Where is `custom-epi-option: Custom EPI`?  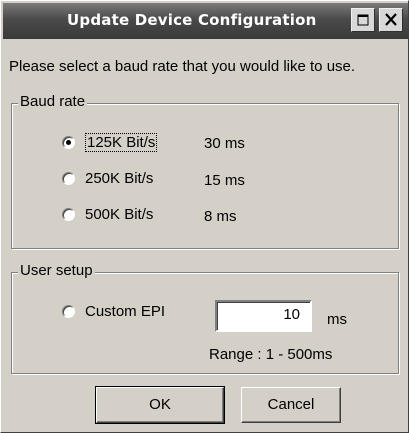 custom-epi-option: Custom EPI is located at coordinates (113, 311).